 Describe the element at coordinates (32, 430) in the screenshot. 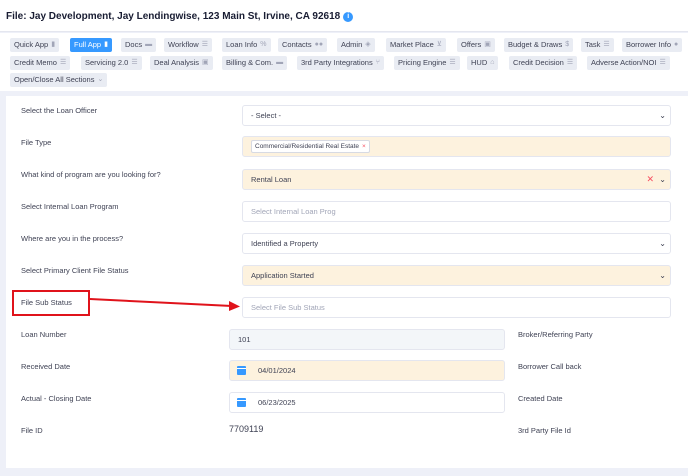

I see `file-id-label: File ID` at that location.